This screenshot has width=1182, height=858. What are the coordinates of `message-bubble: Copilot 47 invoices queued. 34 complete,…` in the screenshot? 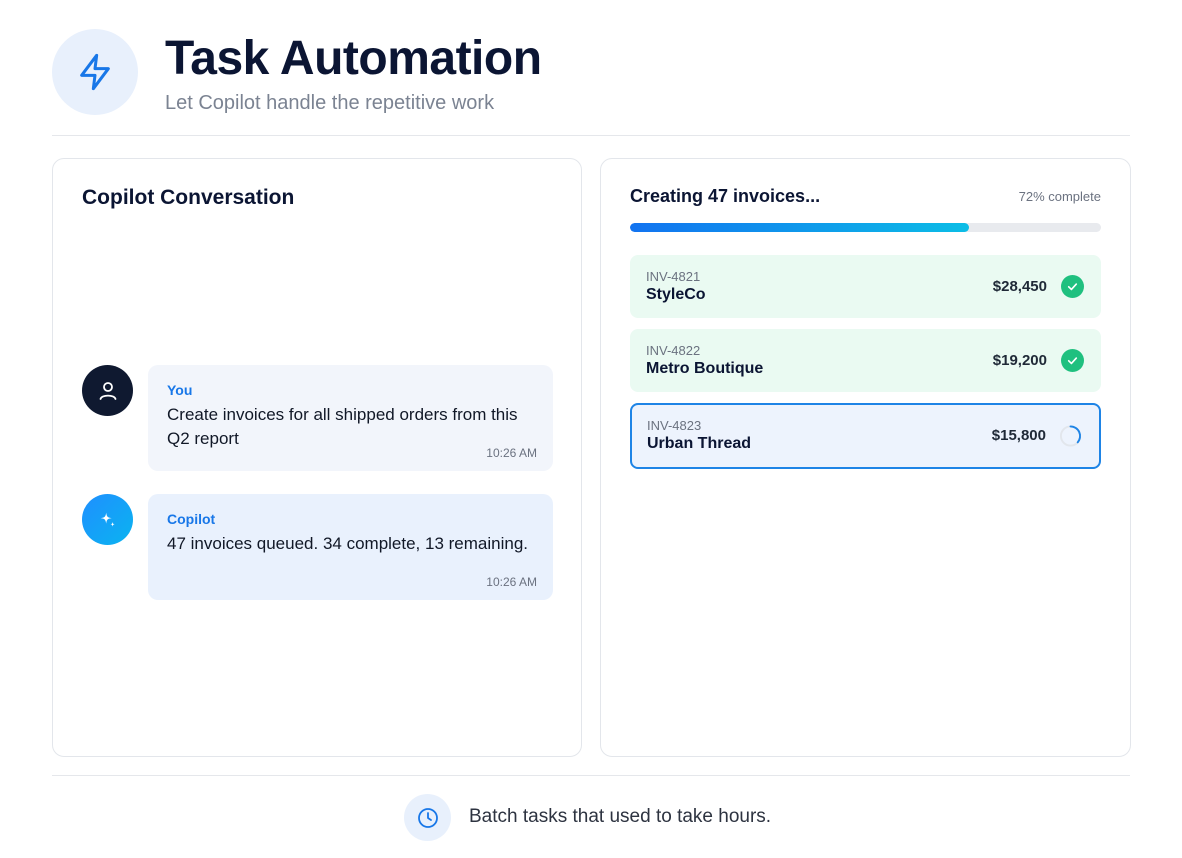 It's located at (350, 547).